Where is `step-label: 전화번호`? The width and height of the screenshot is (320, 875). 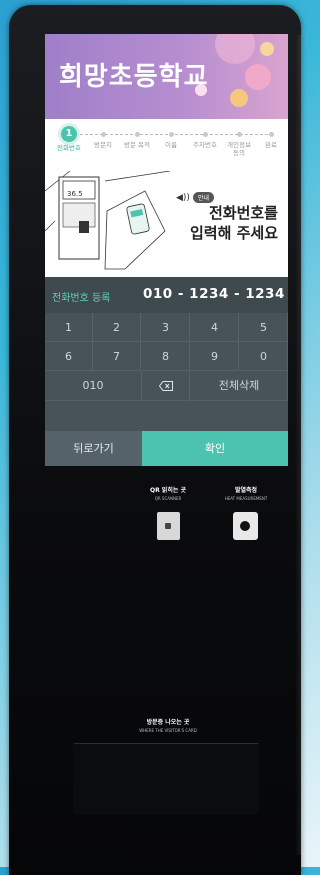
step-label: 전화번호 is located at coordinates (69, 148).